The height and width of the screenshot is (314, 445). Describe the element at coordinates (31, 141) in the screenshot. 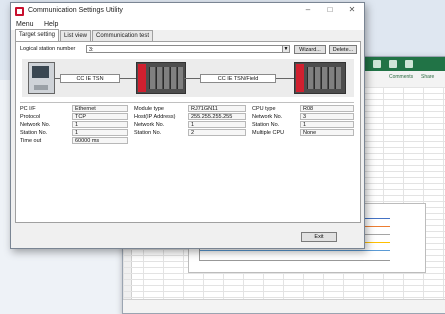

I see `timeout-label: Time out` at that location.